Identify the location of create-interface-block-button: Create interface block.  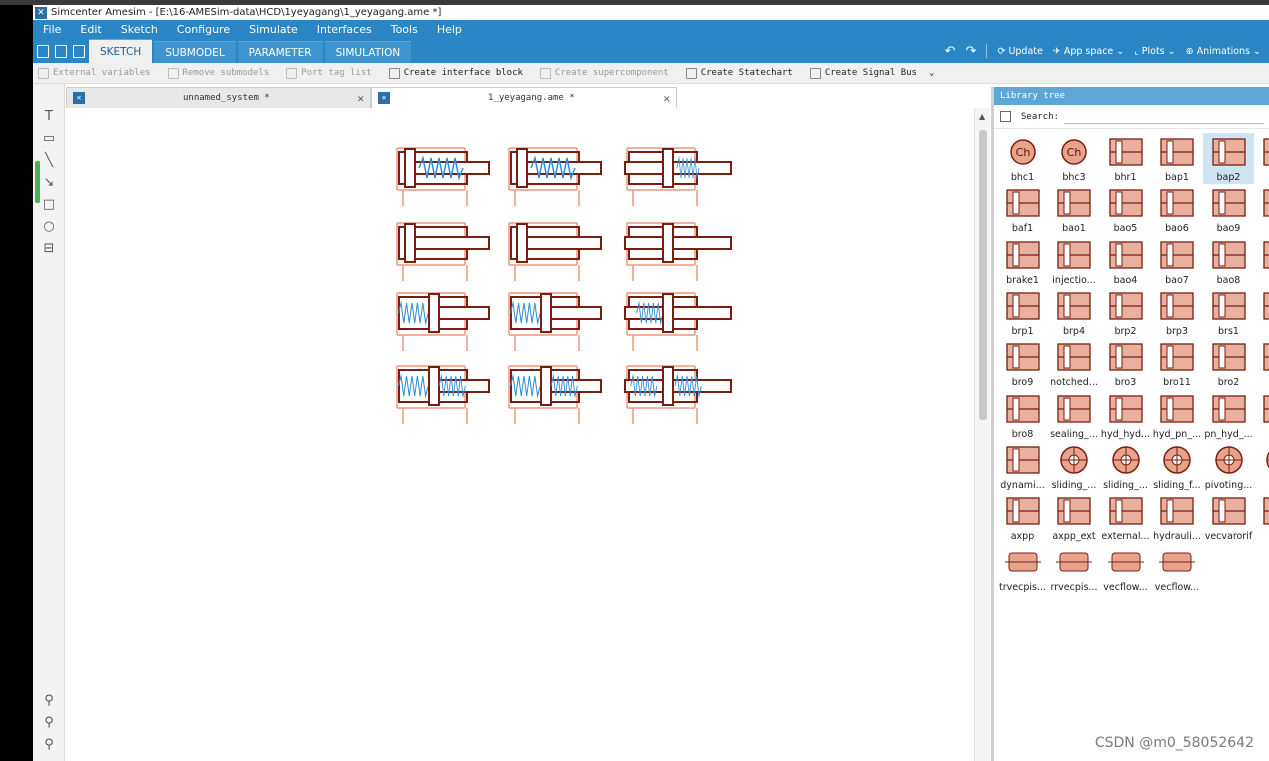
(455, 73).